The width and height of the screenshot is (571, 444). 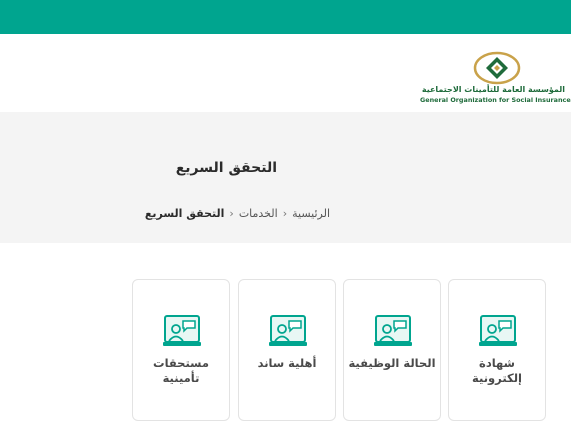 What do you see at coordinates (392, 363) in the screenshot?
I see `card-label: الحالة الوظيفية` at bounding box center [392, 363].